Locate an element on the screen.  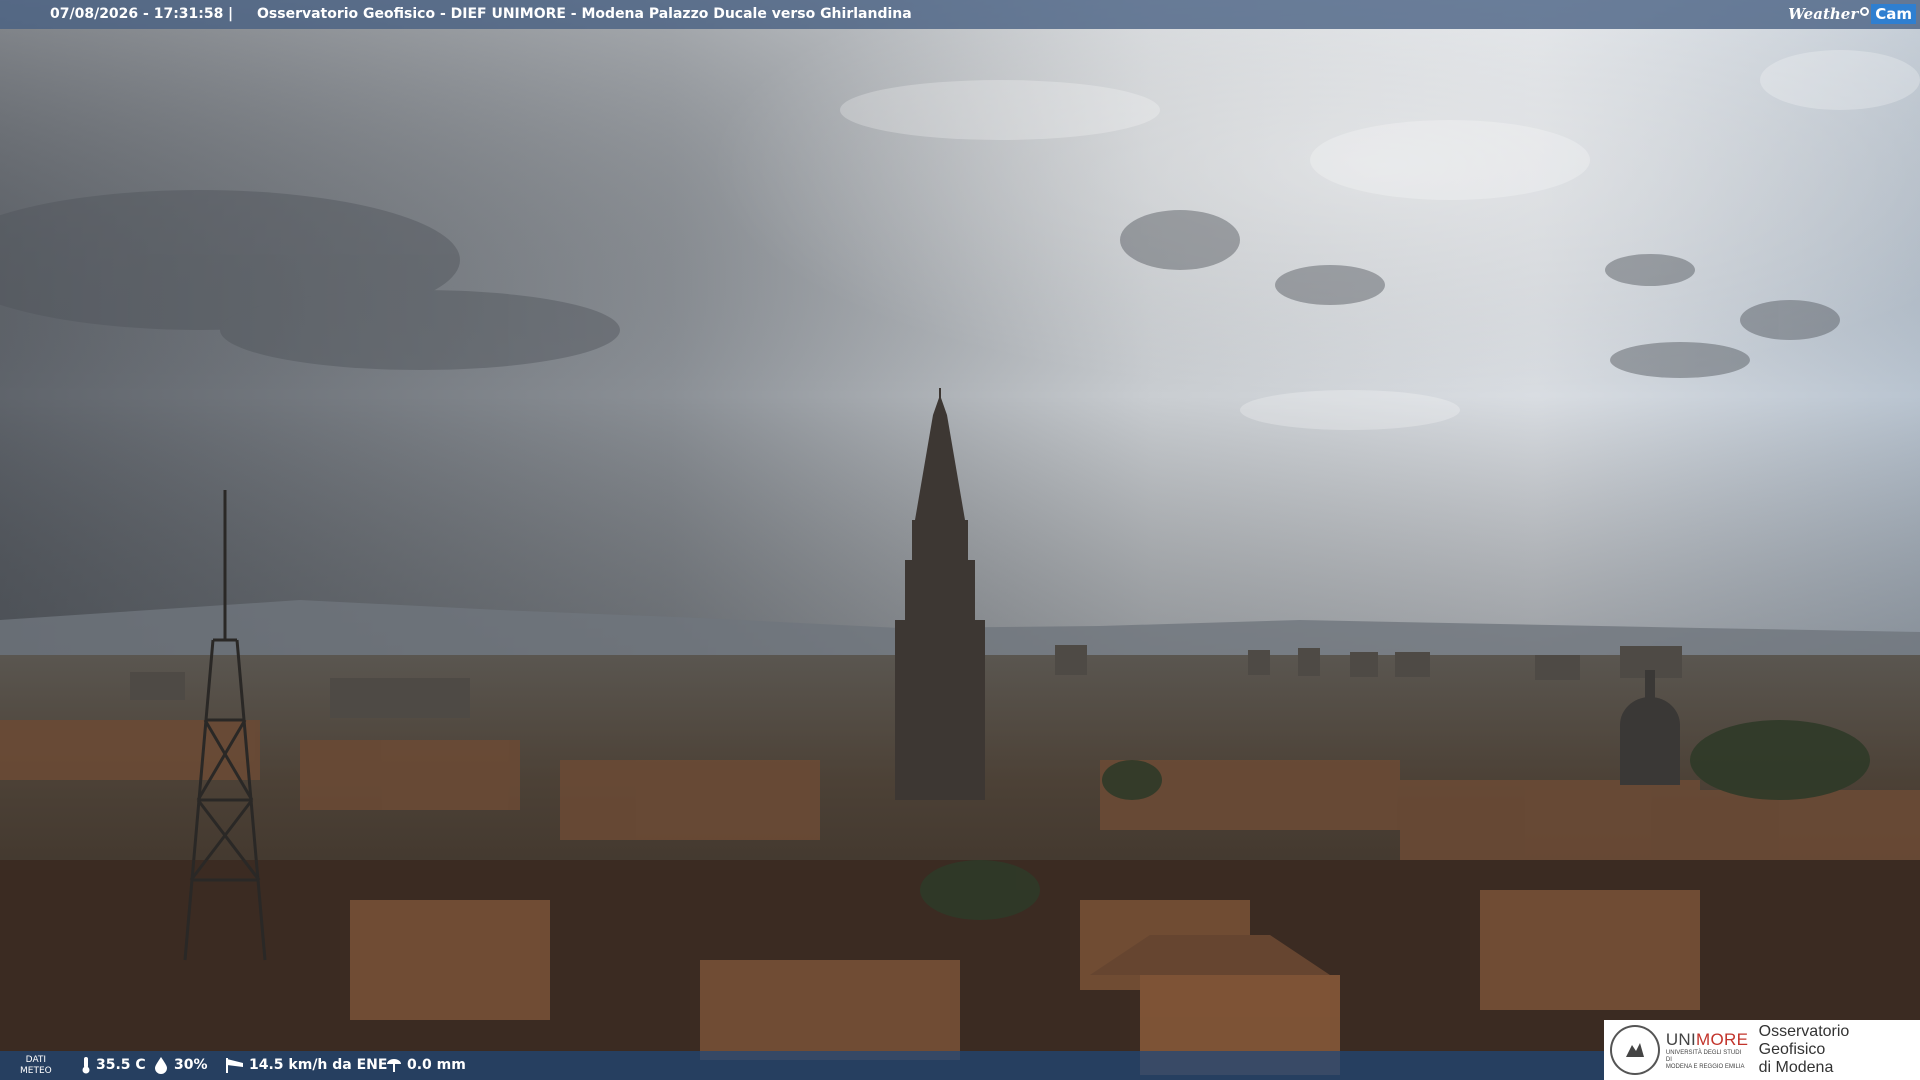
uni-sub2: MODENA E REGGIO EMILIA is located at coordinates (1705, 1066).